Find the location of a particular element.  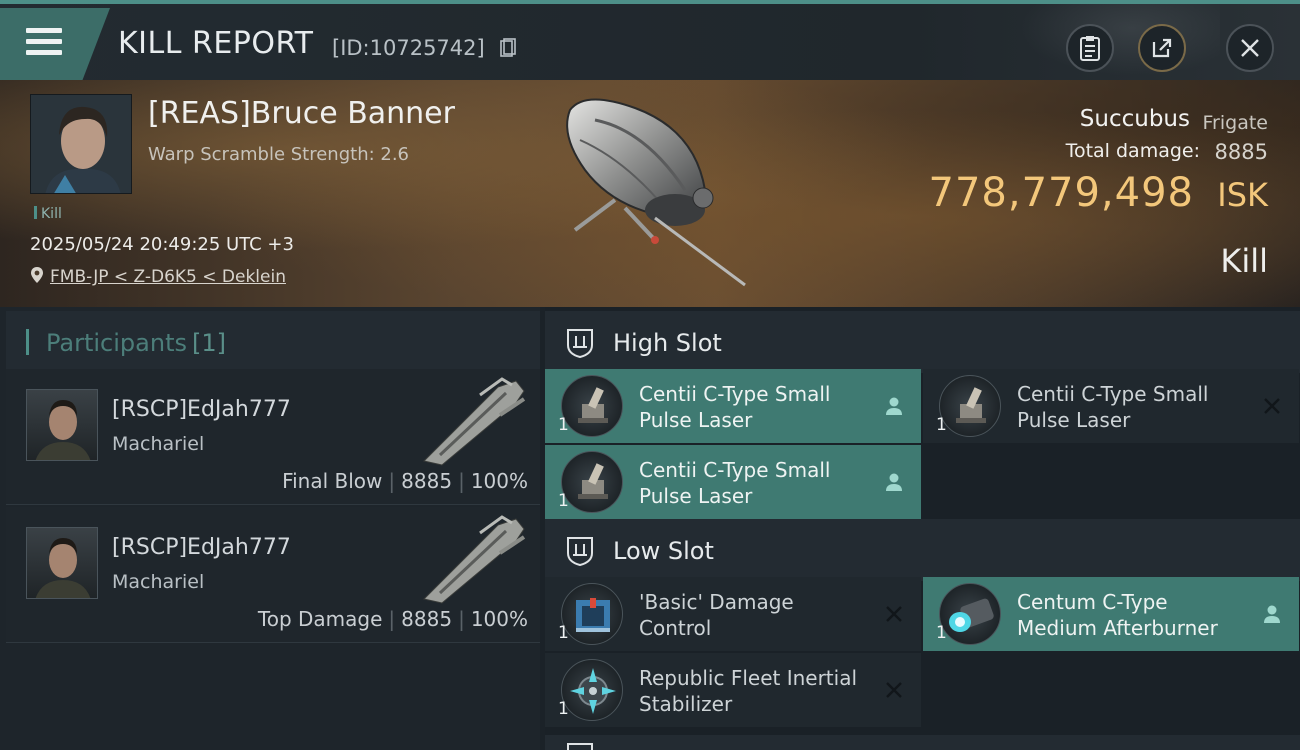

module-low-1: 1 'Basic' Damage Control is located at coordinates (733, 614).